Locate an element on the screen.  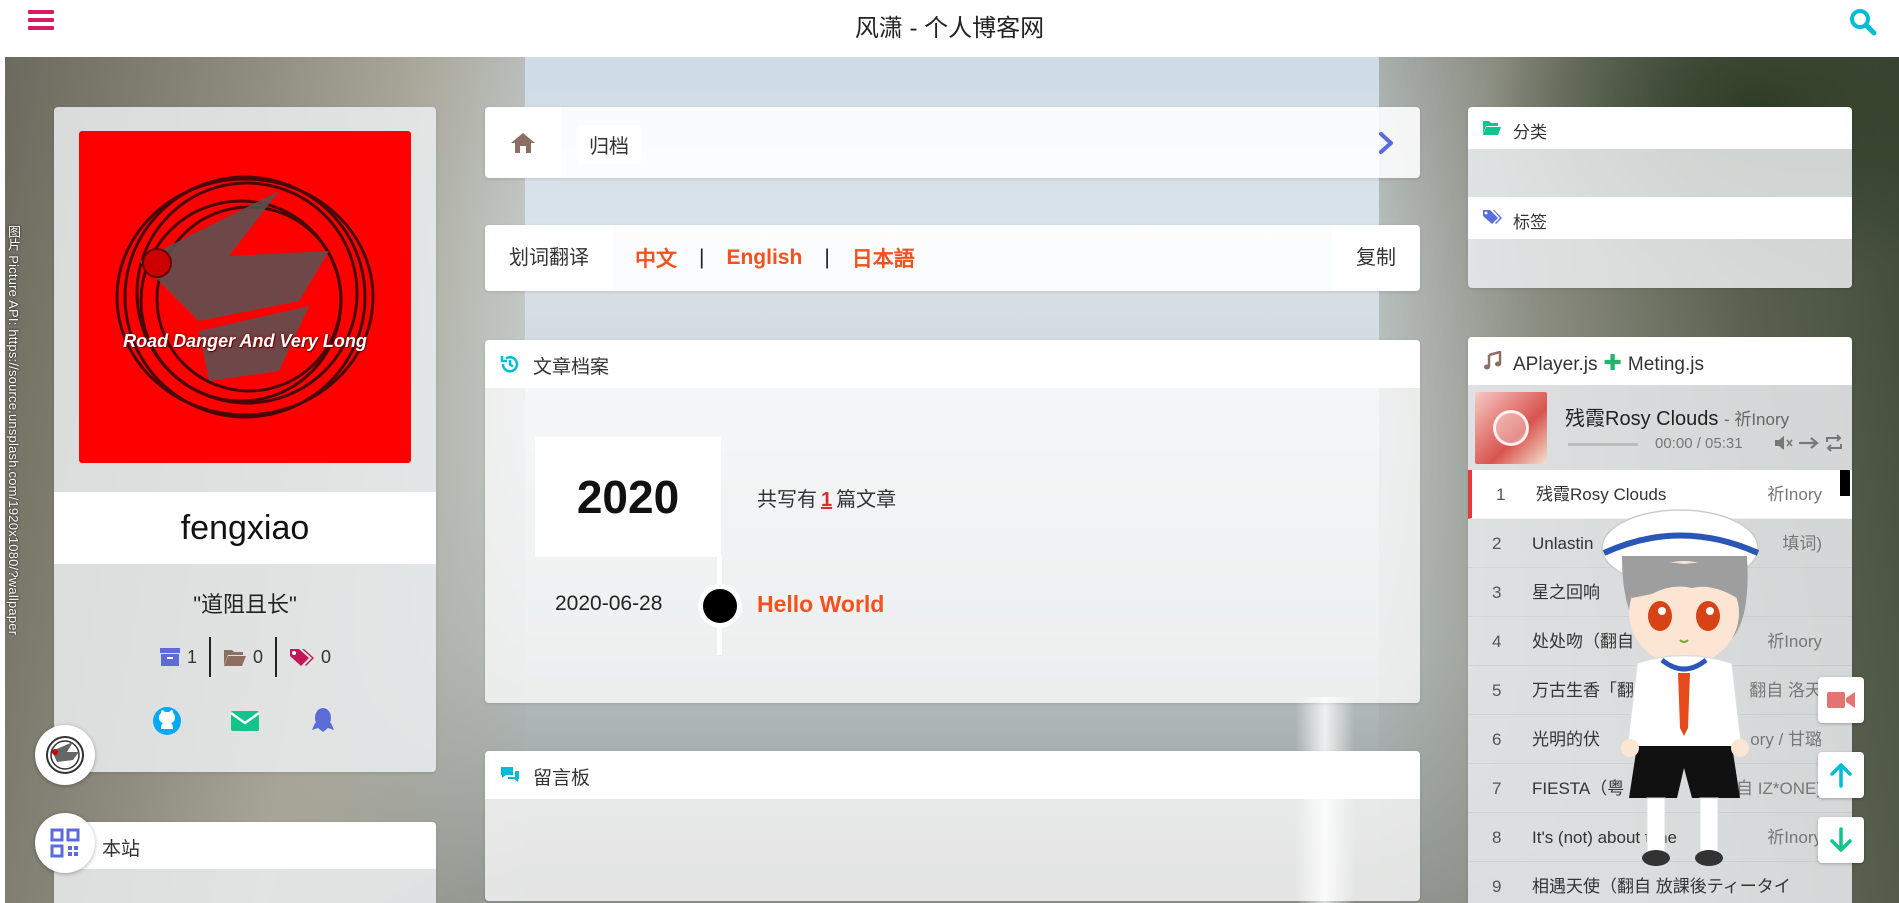
site-info-title: 本站 is located at coordinates (121, 849).